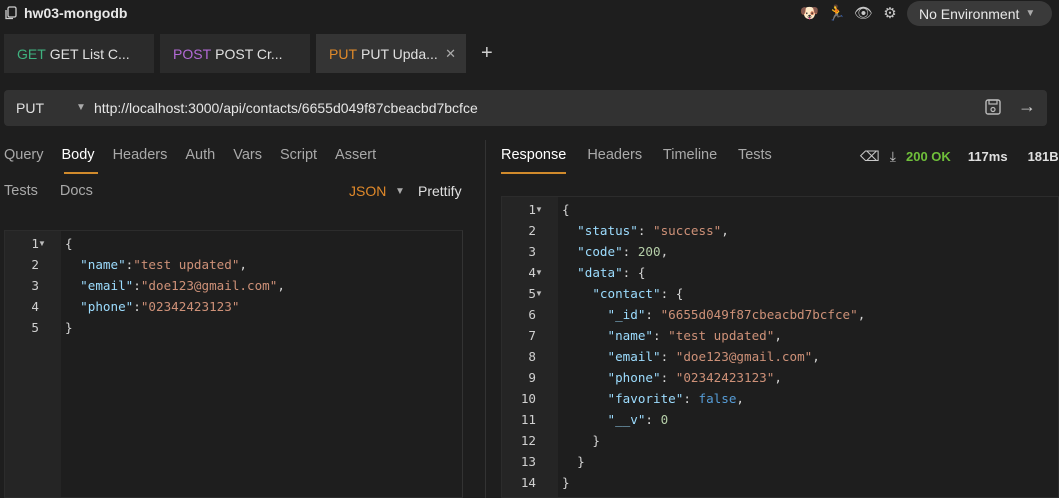  I want to click on eye-icon: 👁, so click(863, 13).